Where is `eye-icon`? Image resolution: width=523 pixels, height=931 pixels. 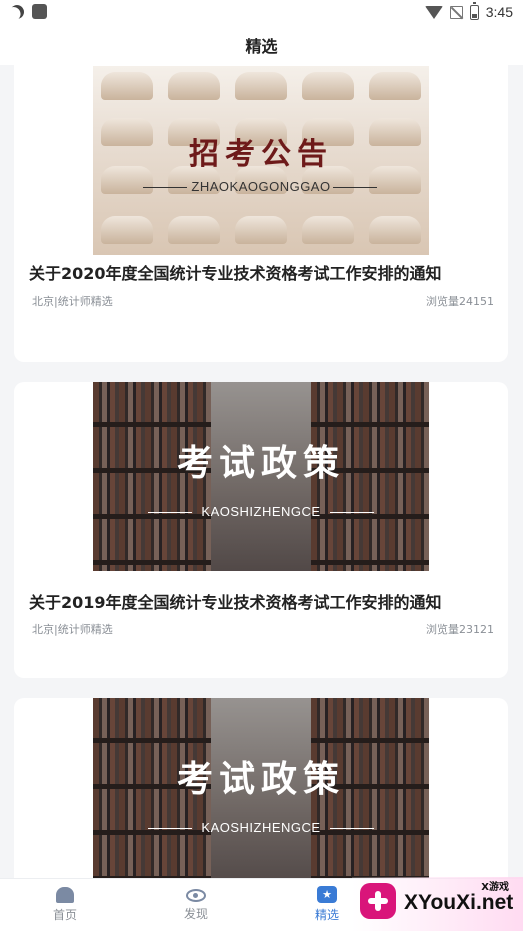 eye-icon is located at coordinates (196, 895).